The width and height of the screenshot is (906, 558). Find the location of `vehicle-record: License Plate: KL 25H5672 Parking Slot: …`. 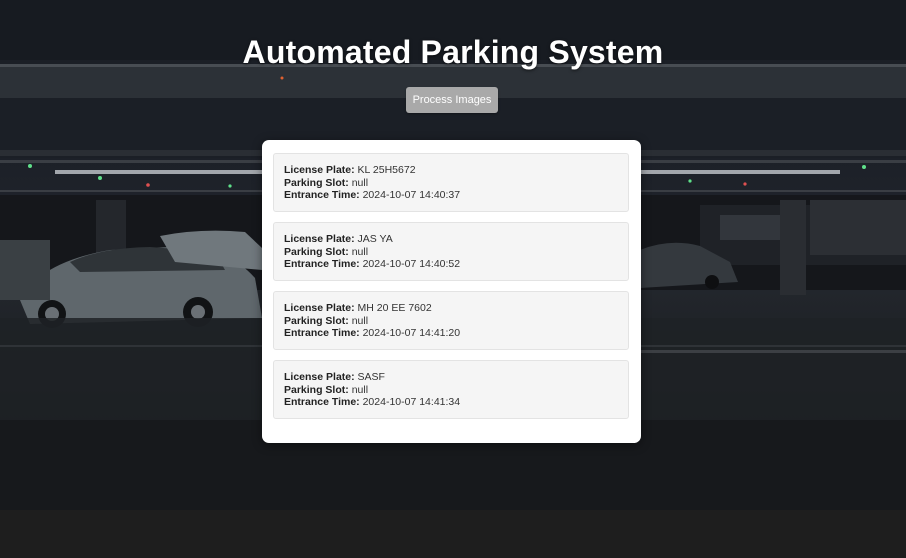

vehicle-record: License Plate: KL 25H5672 Parking Slot: … is located at coordinates (451, 182).